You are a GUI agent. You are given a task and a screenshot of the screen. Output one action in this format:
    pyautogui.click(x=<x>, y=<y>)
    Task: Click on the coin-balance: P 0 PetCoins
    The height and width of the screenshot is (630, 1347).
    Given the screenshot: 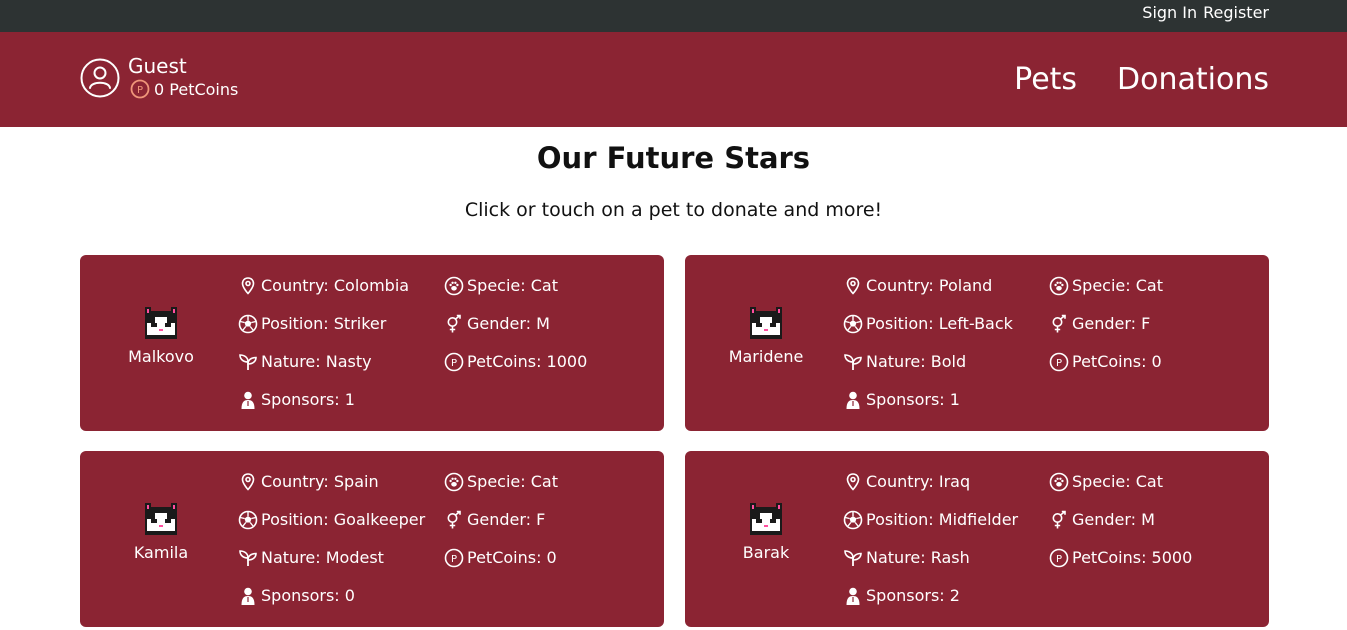 What is the action you would take?
    pyautogui.click(x=183, y=89)
    